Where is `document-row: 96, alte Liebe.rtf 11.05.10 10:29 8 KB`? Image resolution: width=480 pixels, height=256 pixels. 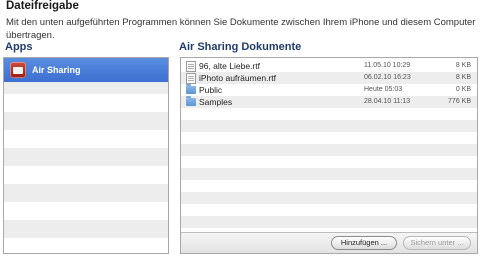
document-row: 96, alte Liebe.rtf 11.05.10 10:29 8 KB is located at coordinates (329, 66).